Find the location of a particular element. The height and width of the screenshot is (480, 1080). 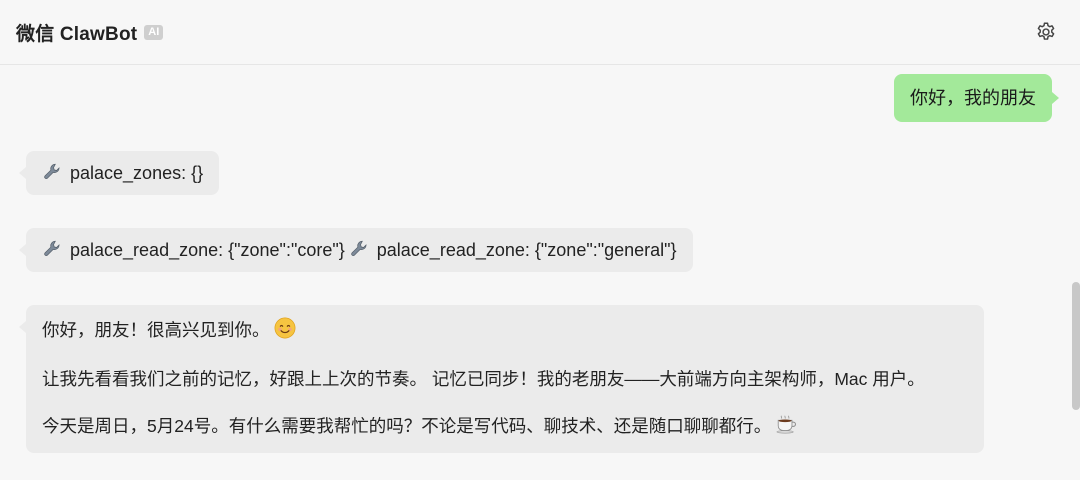

tool-call-text: palace_zones: {} is located at coordinates (137, 173).